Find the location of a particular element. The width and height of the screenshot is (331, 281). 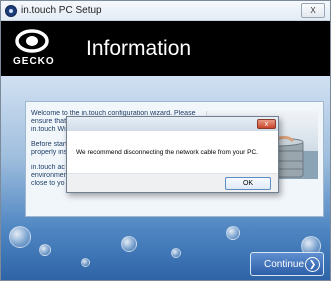

gecko-app-icon is located at coordinates (11, 11).